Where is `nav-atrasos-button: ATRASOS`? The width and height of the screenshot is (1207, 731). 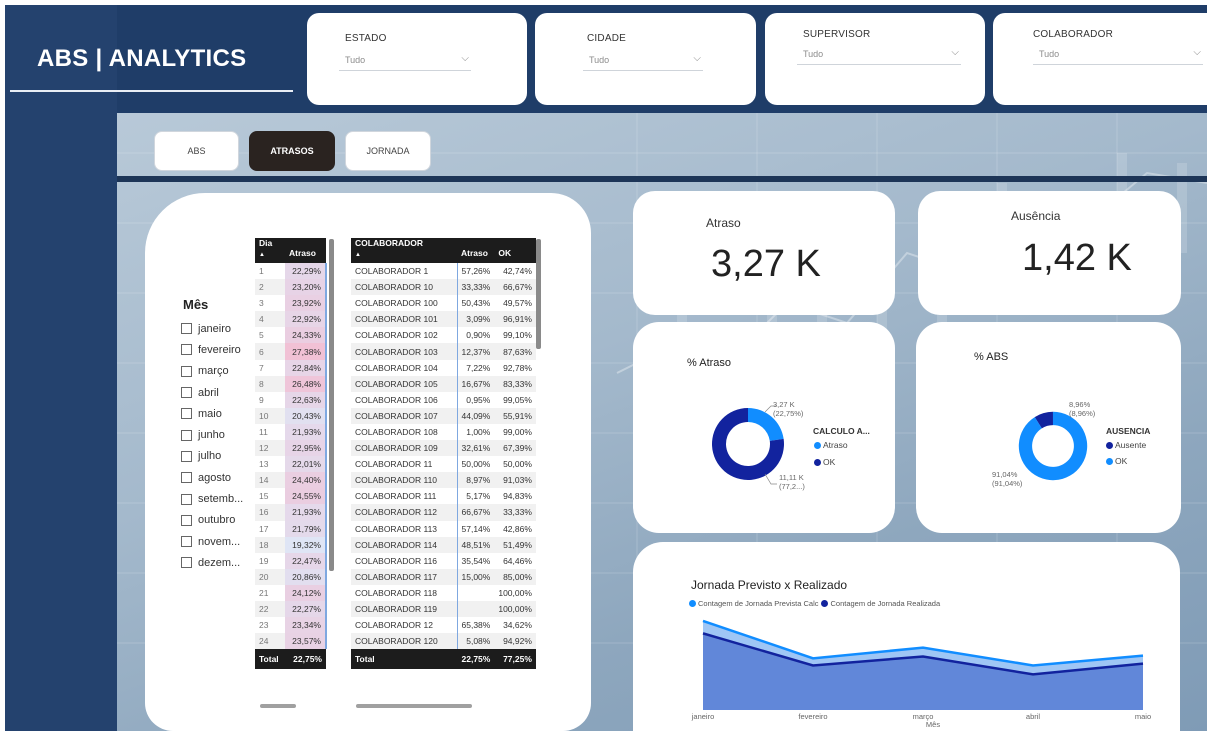 nav-atrasos-button: ATRASOS is located at coordinates (292, 151).